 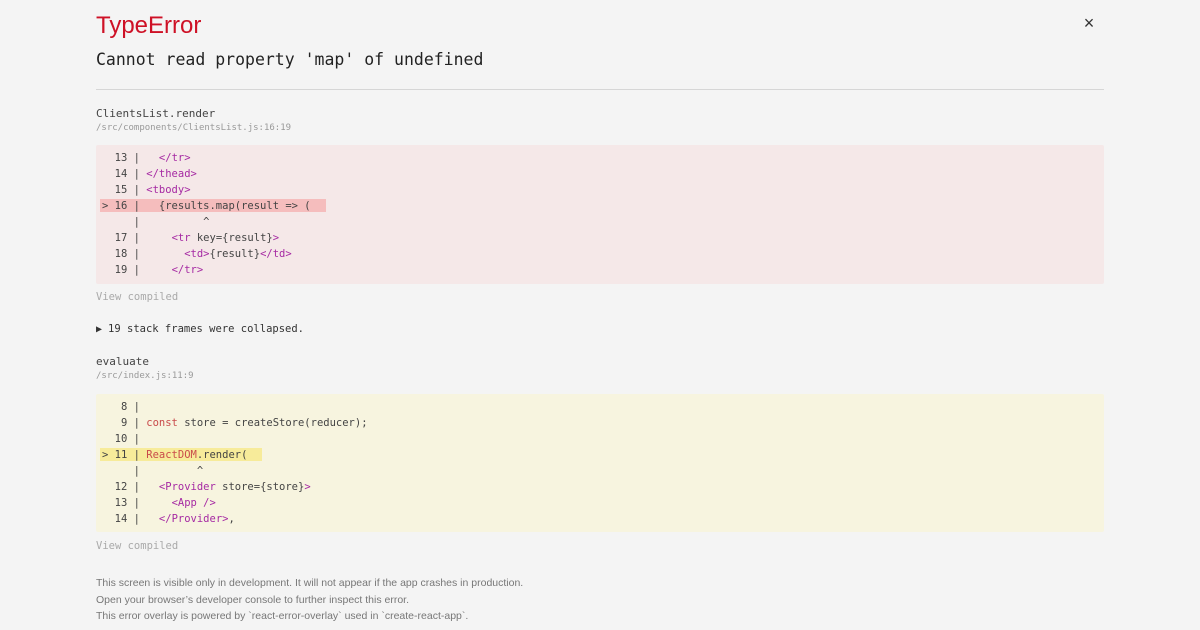 I want to click on line-number-gutter: 15 |, so click(x=124, y=190).